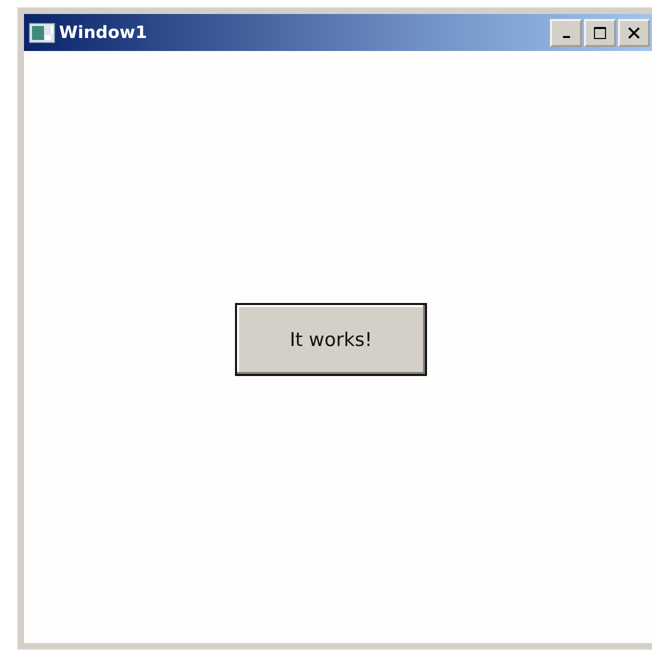  I want to click on close-icon, so click(634, 33).